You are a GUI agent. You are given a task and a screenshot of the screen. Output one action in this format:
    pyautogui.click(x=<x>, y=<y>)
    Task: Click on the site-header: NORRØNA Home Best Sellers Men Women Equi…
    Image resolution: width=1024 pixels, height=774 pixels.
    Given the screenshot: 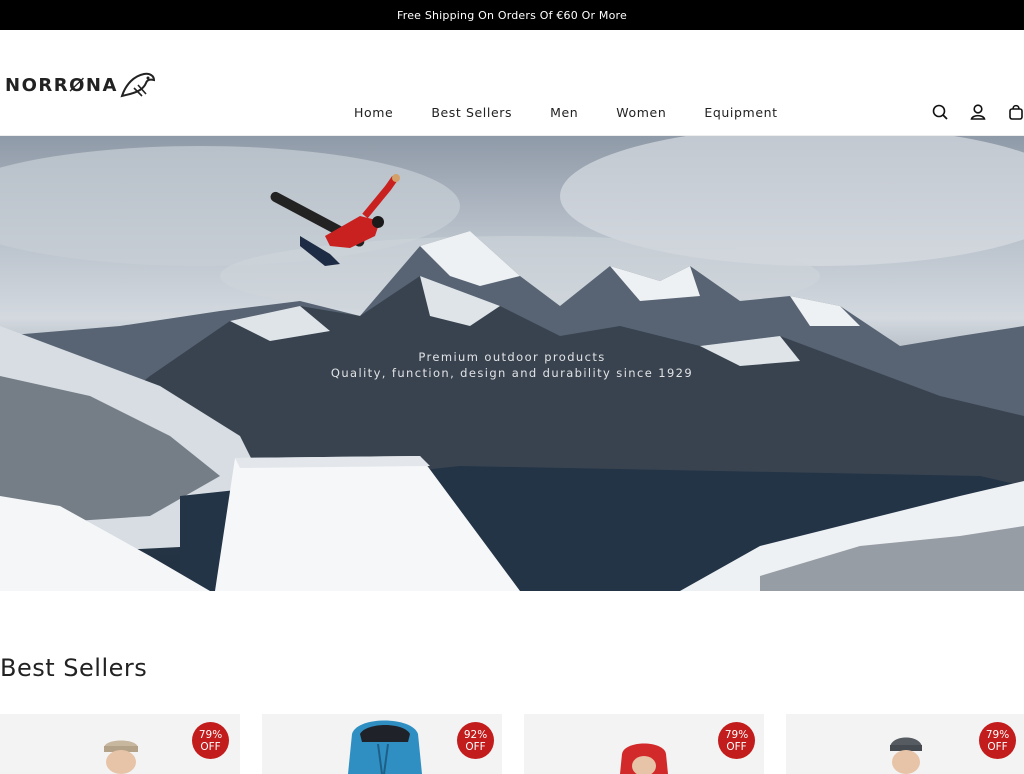 What is the action you would take?
    pyautogui.click(x=512, y=83)
    